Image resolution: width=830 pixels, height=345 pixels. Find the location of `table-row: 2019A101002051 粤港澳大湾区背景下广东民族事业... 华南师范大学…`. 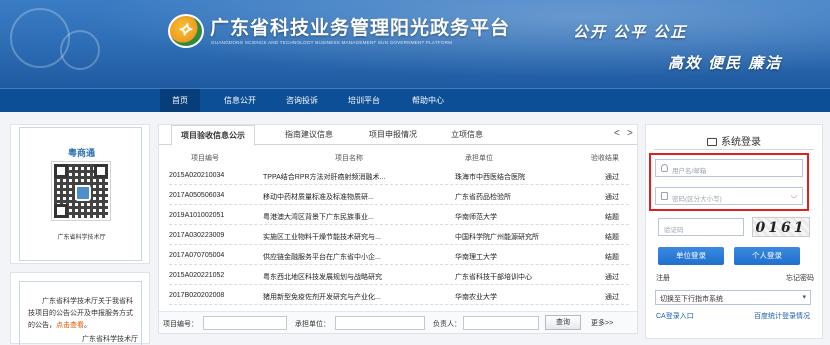

table-row: 2019A101002051 粤港澳大湾区背景下广东民族事业... 华南师范大学… is located at coordinates (399, 216).